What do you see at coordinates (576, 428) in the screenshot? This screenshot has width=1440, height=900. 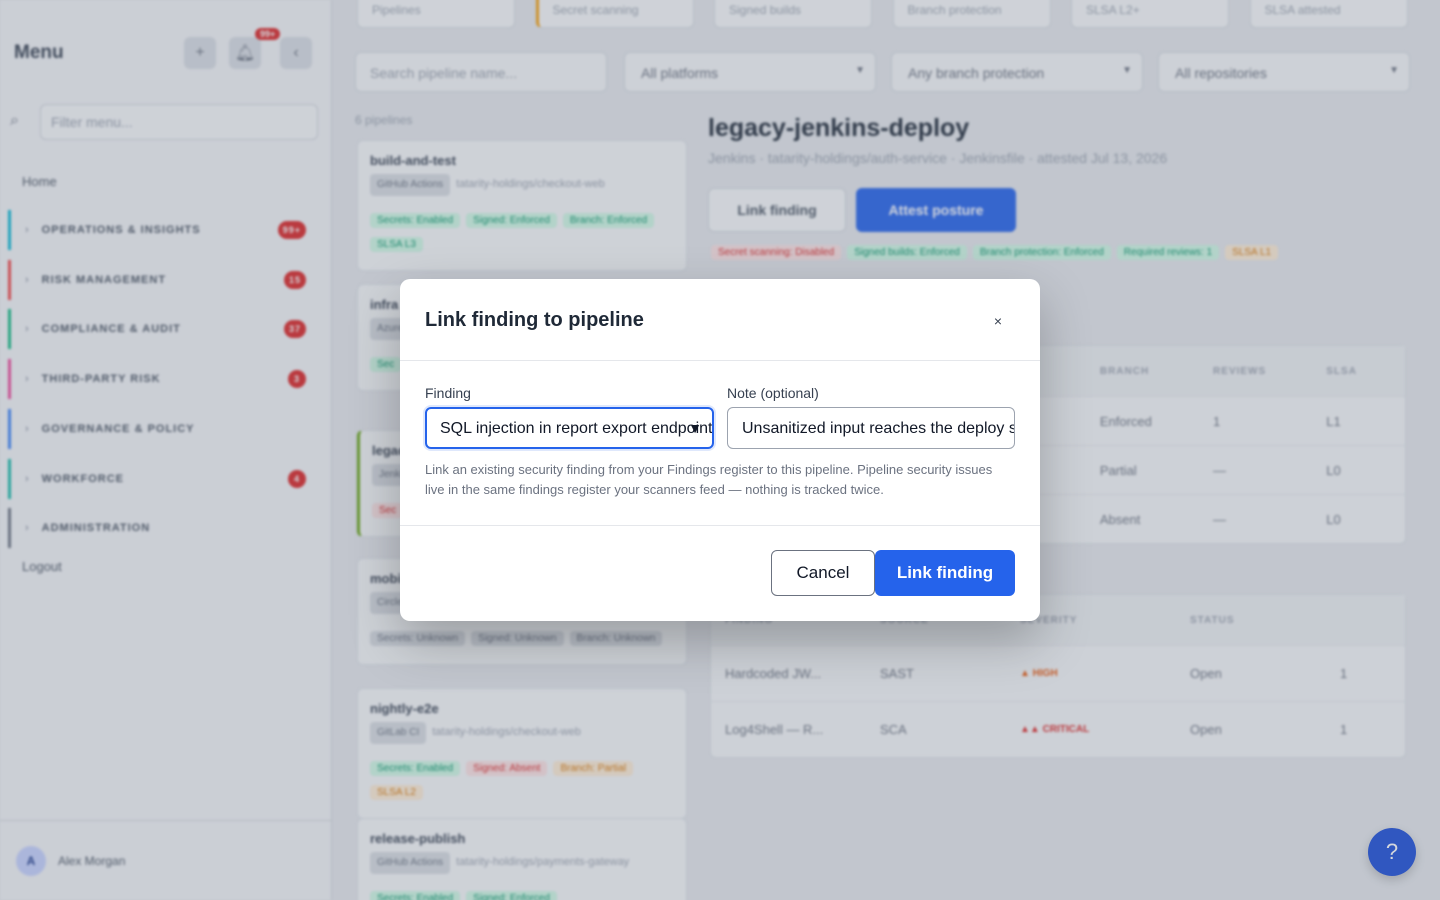 I see `finding-select-value: SQL injection in report export endpoint` at bounding box center [576, 428].